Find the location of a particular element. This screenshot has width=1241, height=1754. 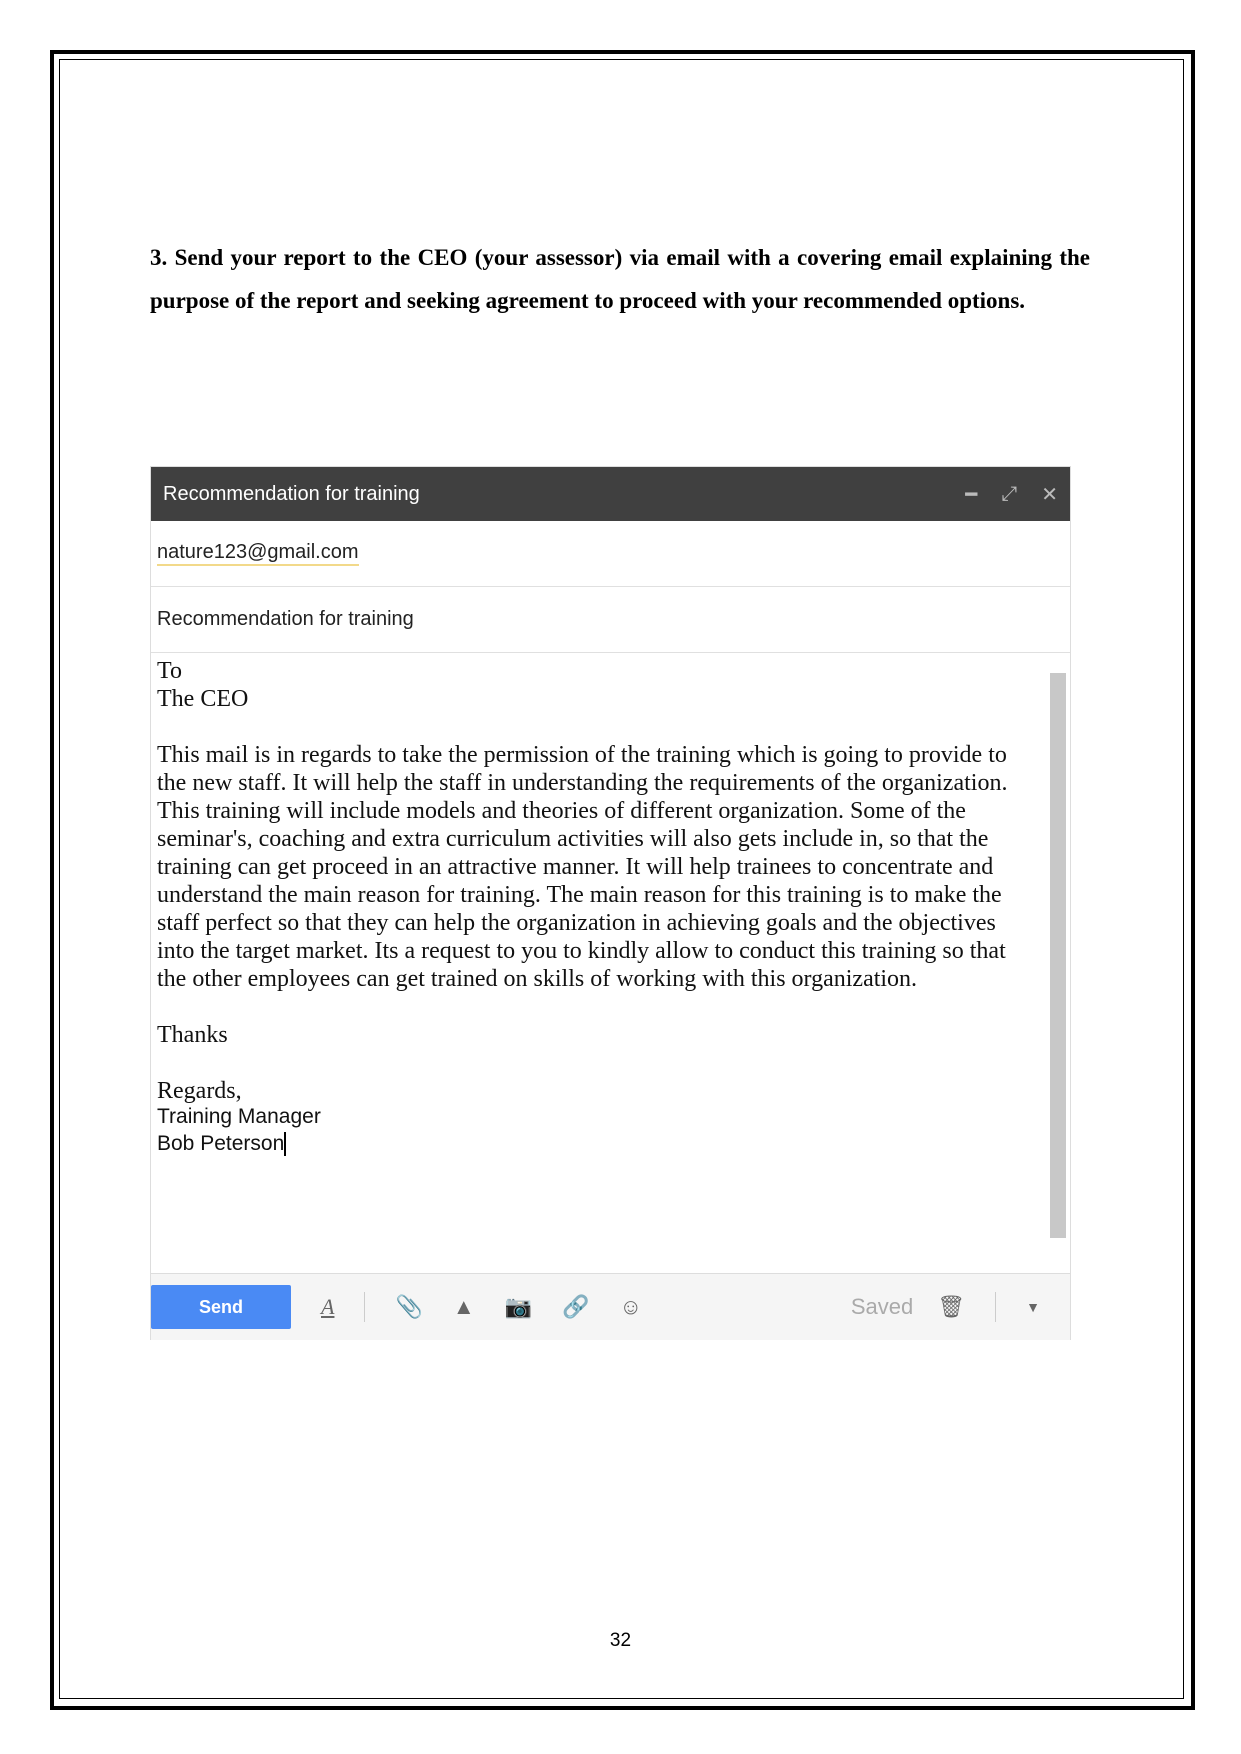

formatting-icon: A is located at coordinates (327, 1307).